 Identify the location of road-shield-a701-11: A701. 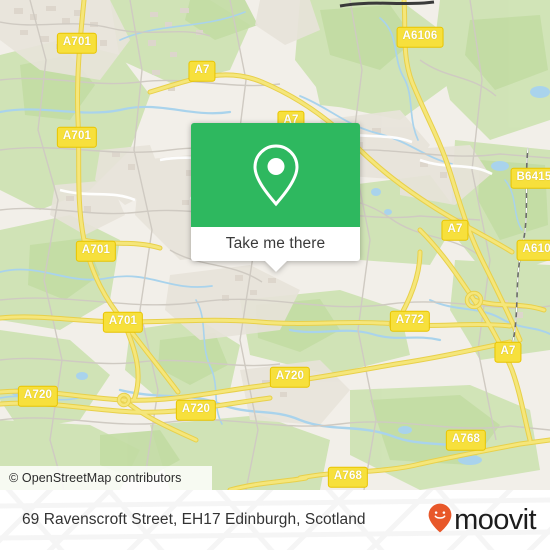
(123, 322).